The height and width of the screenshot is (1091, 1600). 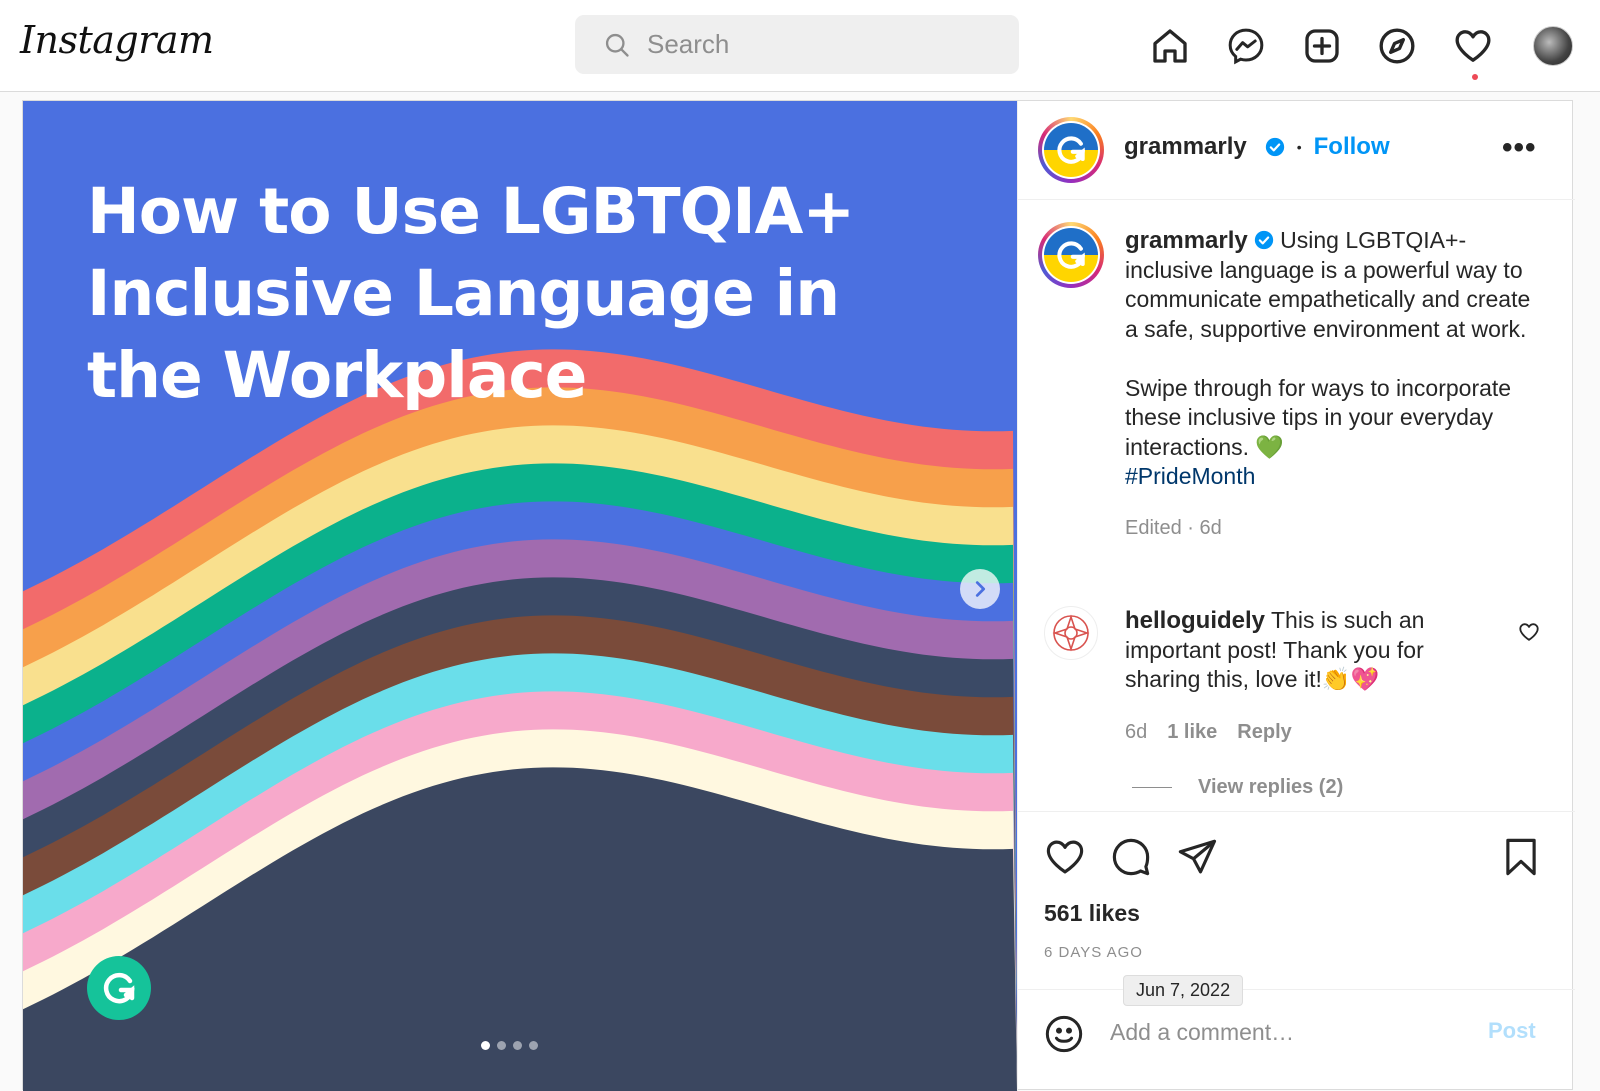 What do you see at coordinates (1195, 620) in the screenshot?
I see `commenter-username: helloguidely` at bounding box center [1195, 620].